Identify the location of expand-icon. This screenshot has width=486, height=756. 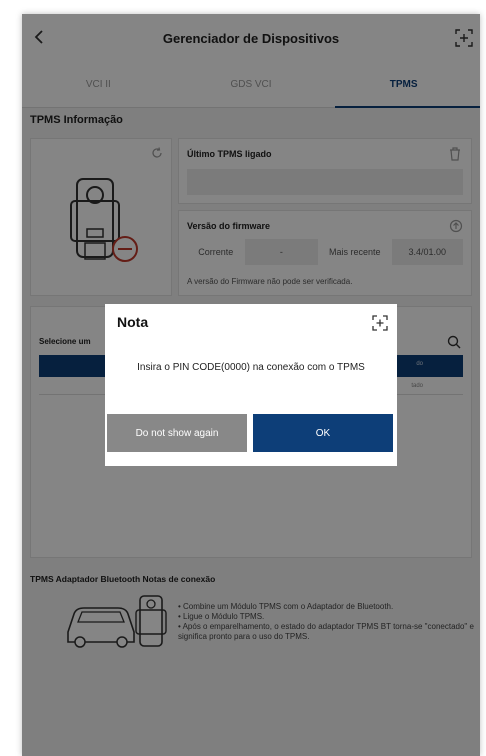
(380, 323).